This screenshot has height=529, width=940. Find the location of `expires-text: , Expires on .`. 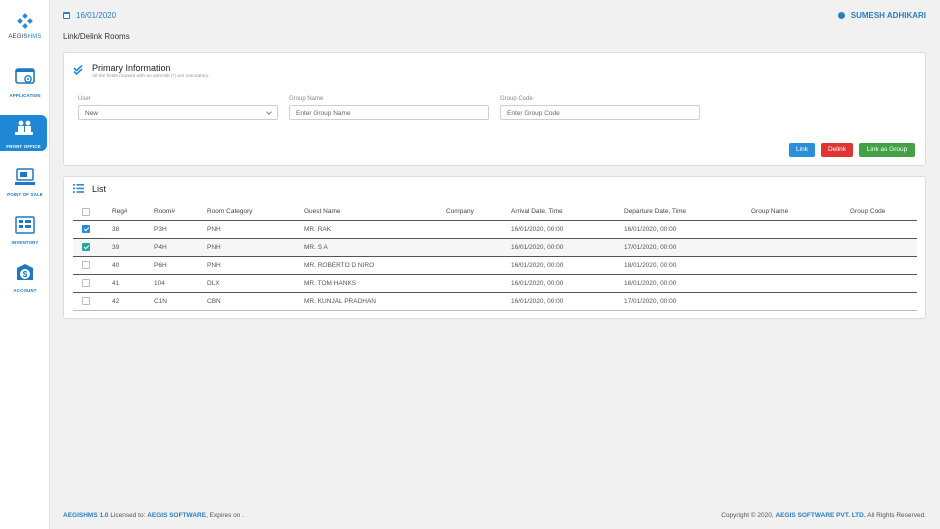

expires-text: , Expires on . is located at coordinates (225, 515).